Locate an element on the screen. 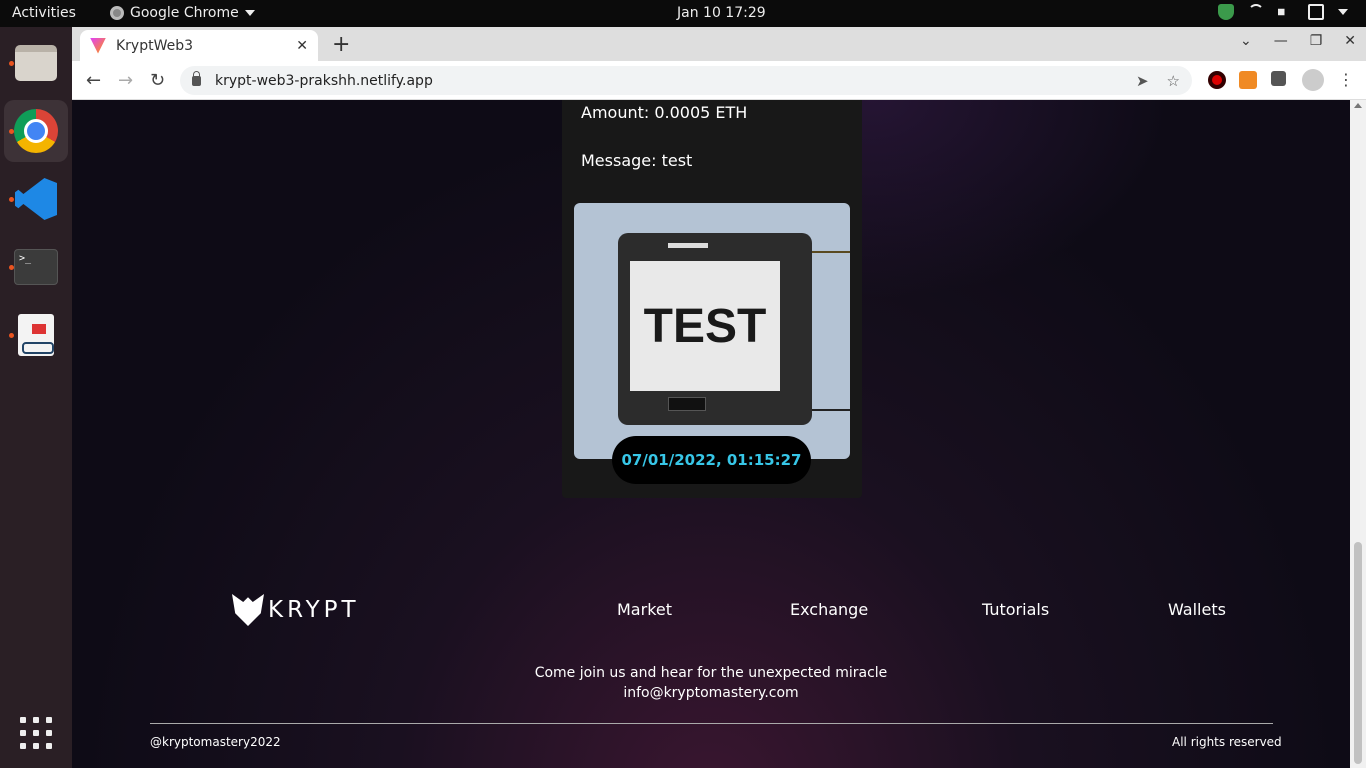  dock: >_ is located at coordinates (36, 397).